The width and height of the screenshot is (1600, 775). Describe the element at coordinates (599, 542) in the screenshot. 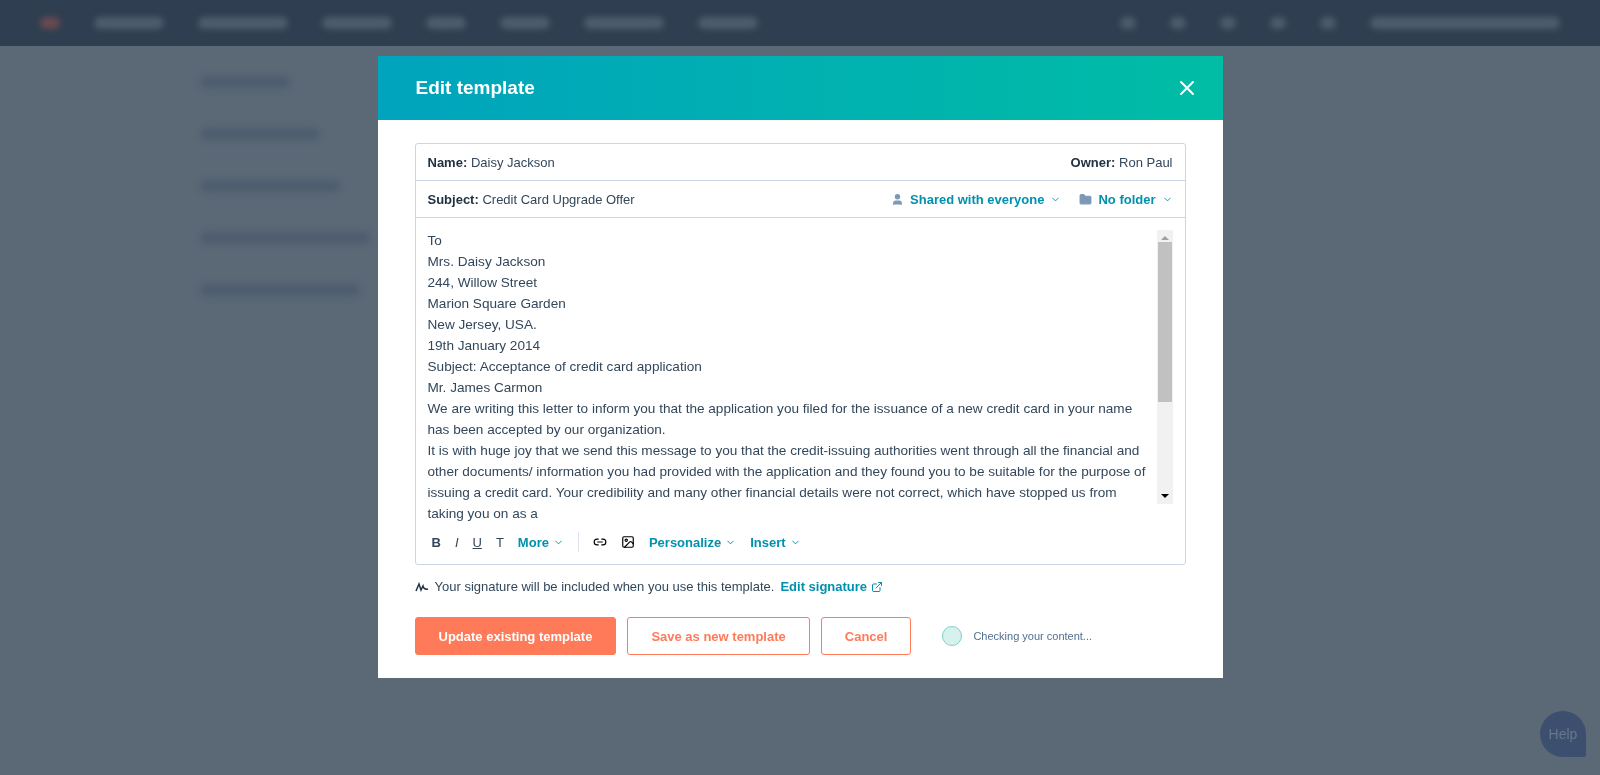

I see `link-icon` at that location.